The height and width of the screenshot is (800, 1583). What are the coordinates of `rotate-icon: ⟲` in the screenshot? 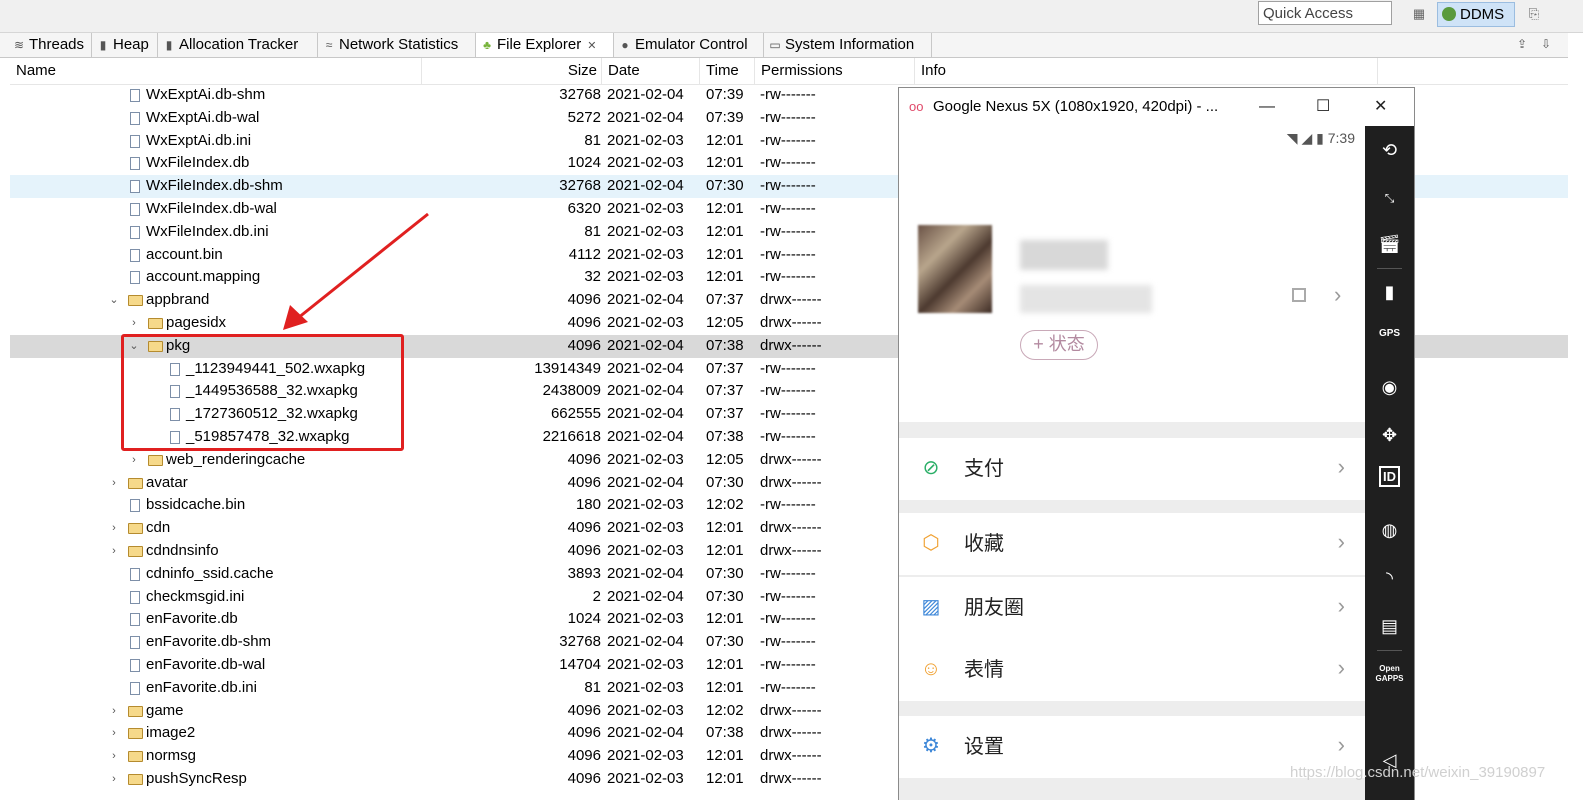 It's located at (1389, 150).